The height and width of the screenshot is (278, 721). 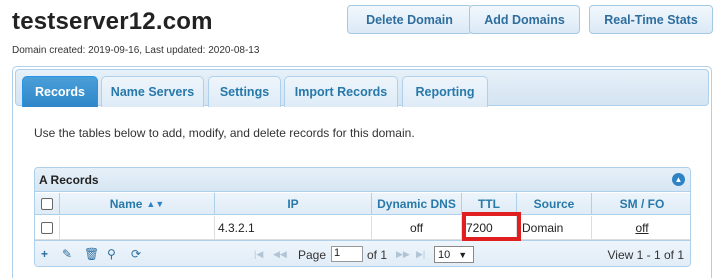 What do you see at coordinates (420, 254) in the screenshot?
I see `last-page-icon: ▶|` at bounding box center [420, 254].